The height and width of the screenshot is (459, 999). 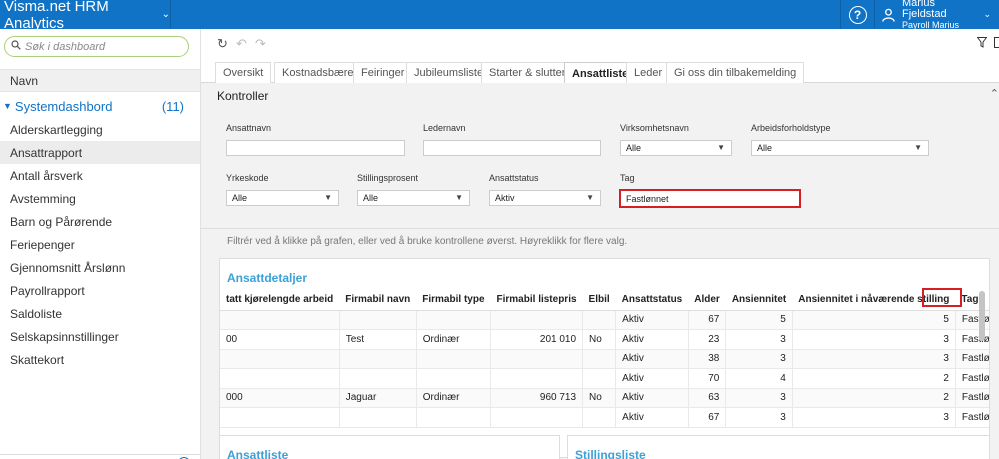 I want to click on table-row: Aktiv6755Fastlønnet, so click(x=604, y=320).